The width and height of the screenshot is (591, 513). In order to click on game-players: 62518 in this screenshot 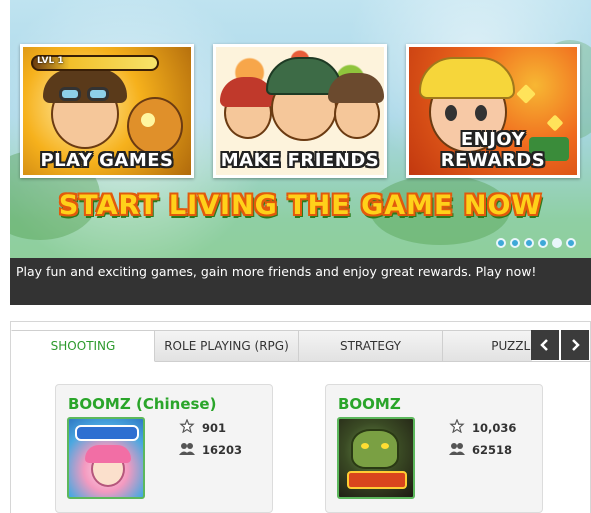, I will do `click(492, 450)`.